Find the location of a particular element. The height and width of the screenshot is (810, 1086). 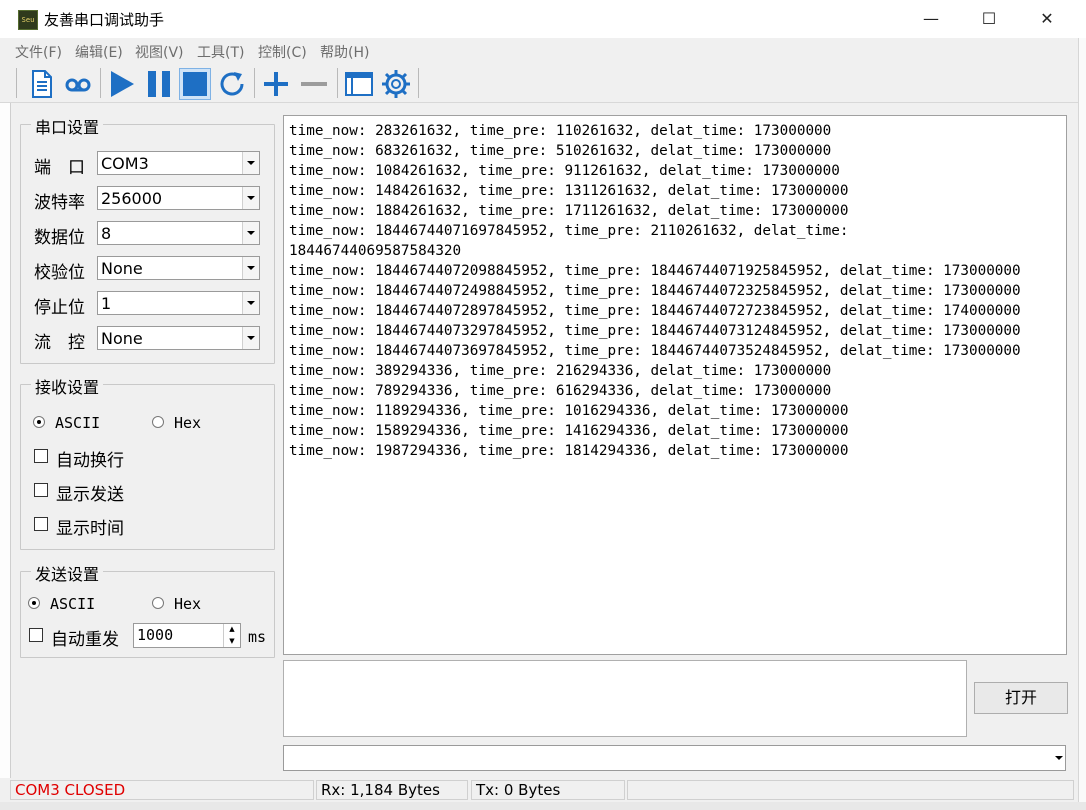

receive-ascii-label: ASCII is located at coordinates (78, 423).